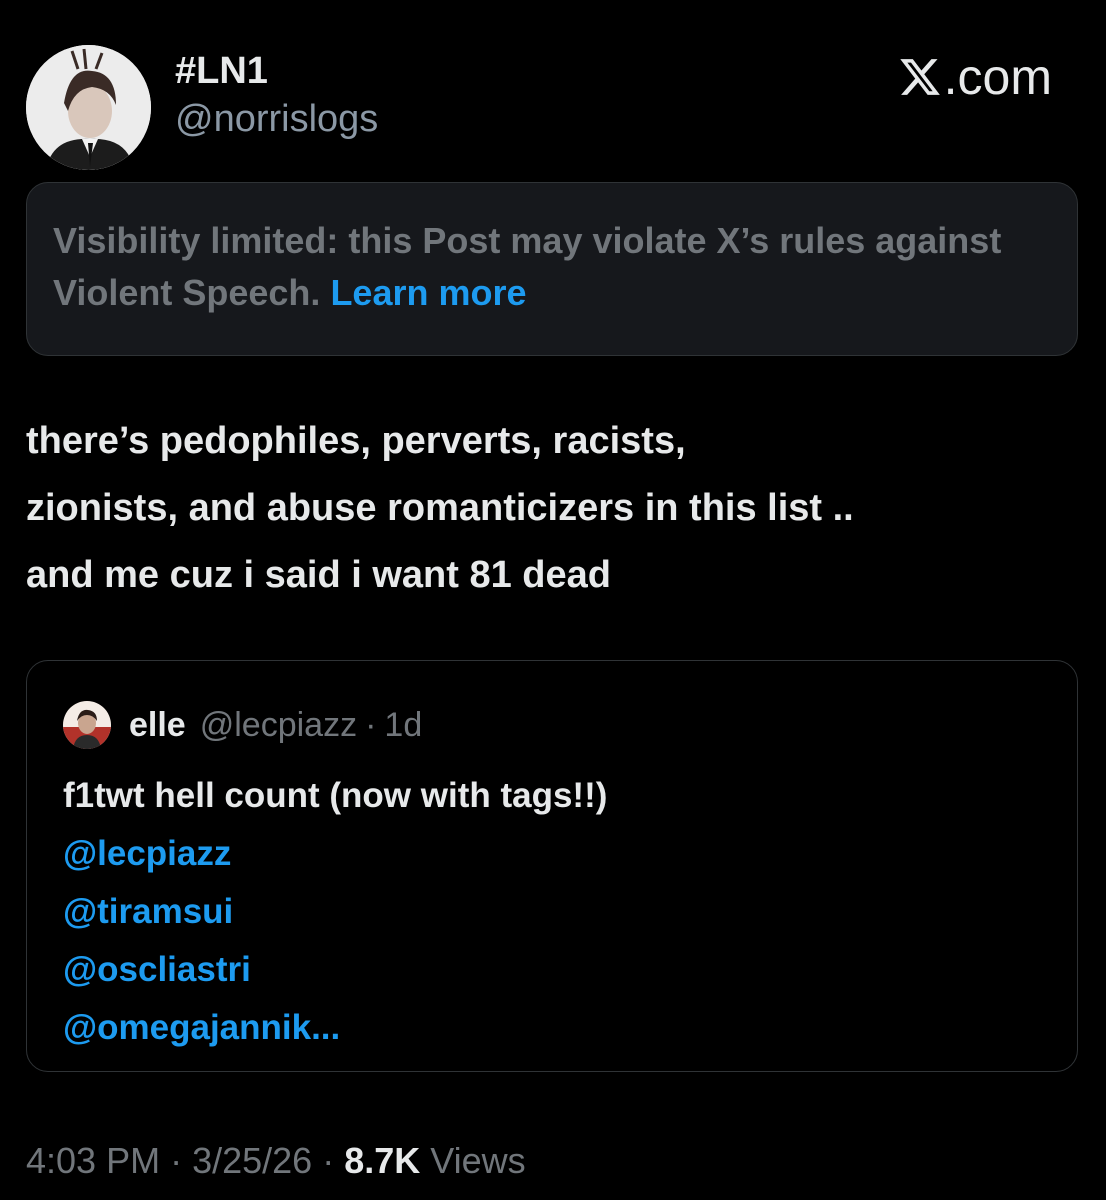 This screenshot has height=1200, width=1106. Describe the element at coordinates (382, 1161) in the screenshot. I see `views-count: 8.7K` at that location.